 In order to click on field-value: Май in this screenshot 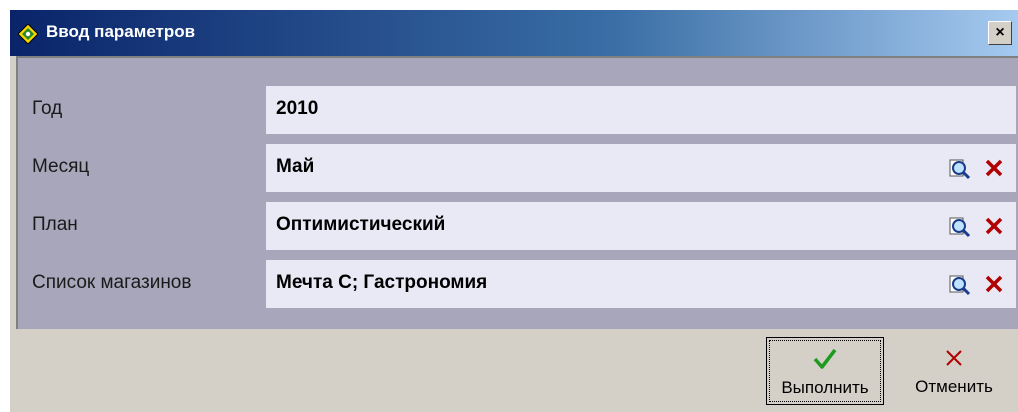, I will do `click(295, 166)`.